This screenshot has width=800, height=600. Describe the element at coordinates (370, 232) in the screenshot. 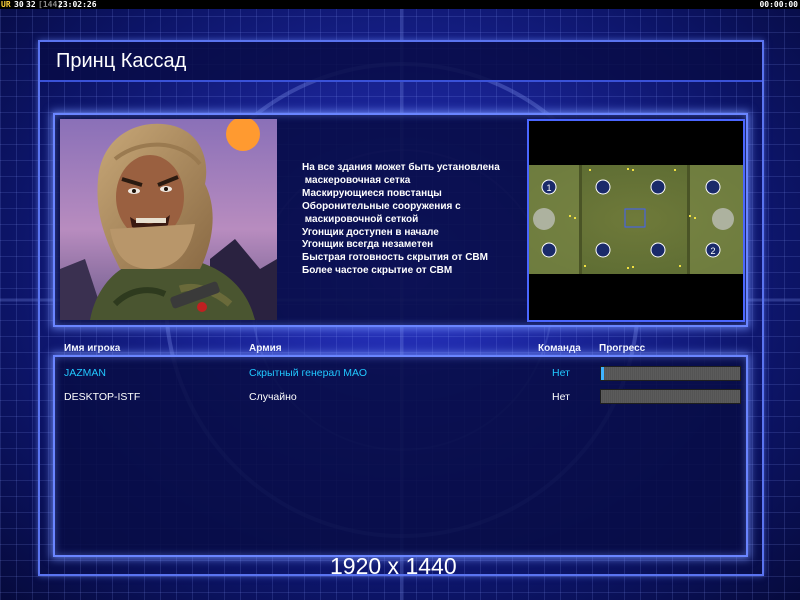

I see `feature-line: Угонщик доступен в начале` at that location.